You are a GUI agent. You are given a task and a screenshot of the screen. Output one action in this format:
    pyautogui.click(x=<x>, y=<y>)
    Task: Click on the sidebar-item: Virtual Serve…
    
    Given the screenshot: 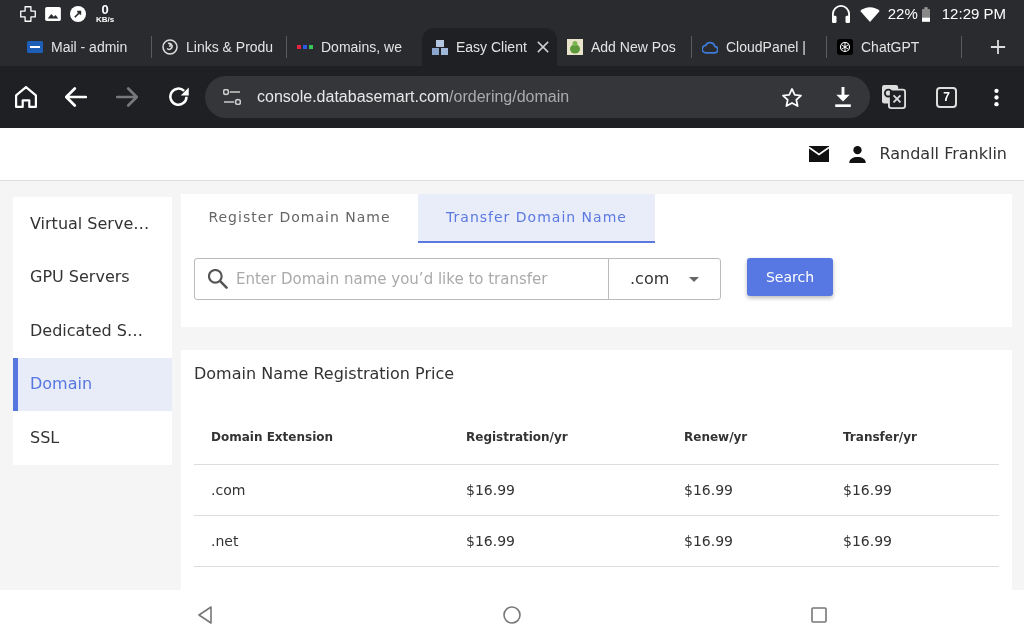 What is the action you would take?
    pyautogui.click(x=92, y=224)
    